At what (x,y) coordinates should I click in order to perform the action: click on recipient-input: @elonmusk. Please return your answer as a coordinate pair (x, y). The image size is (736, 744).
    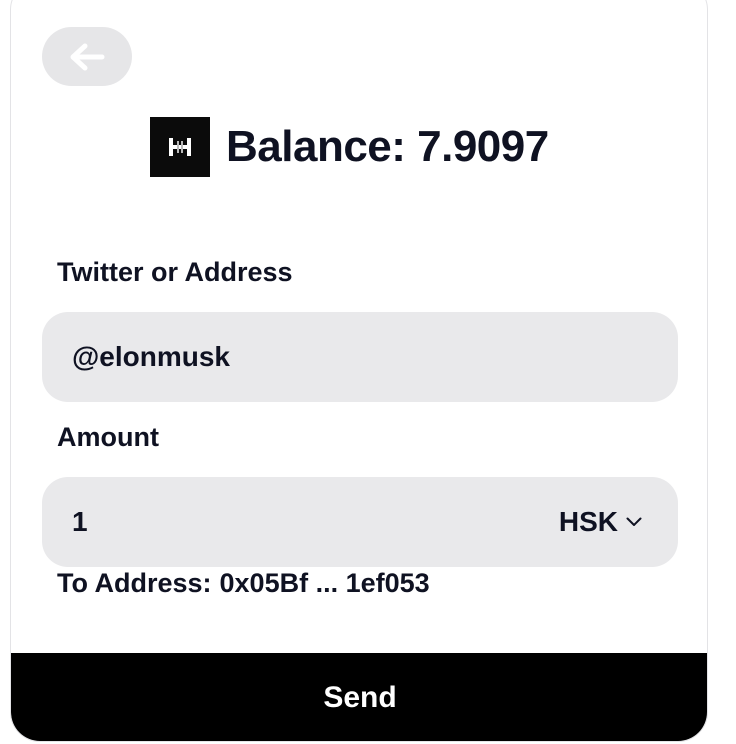
    Looking at the image, I should click on (360, 357).